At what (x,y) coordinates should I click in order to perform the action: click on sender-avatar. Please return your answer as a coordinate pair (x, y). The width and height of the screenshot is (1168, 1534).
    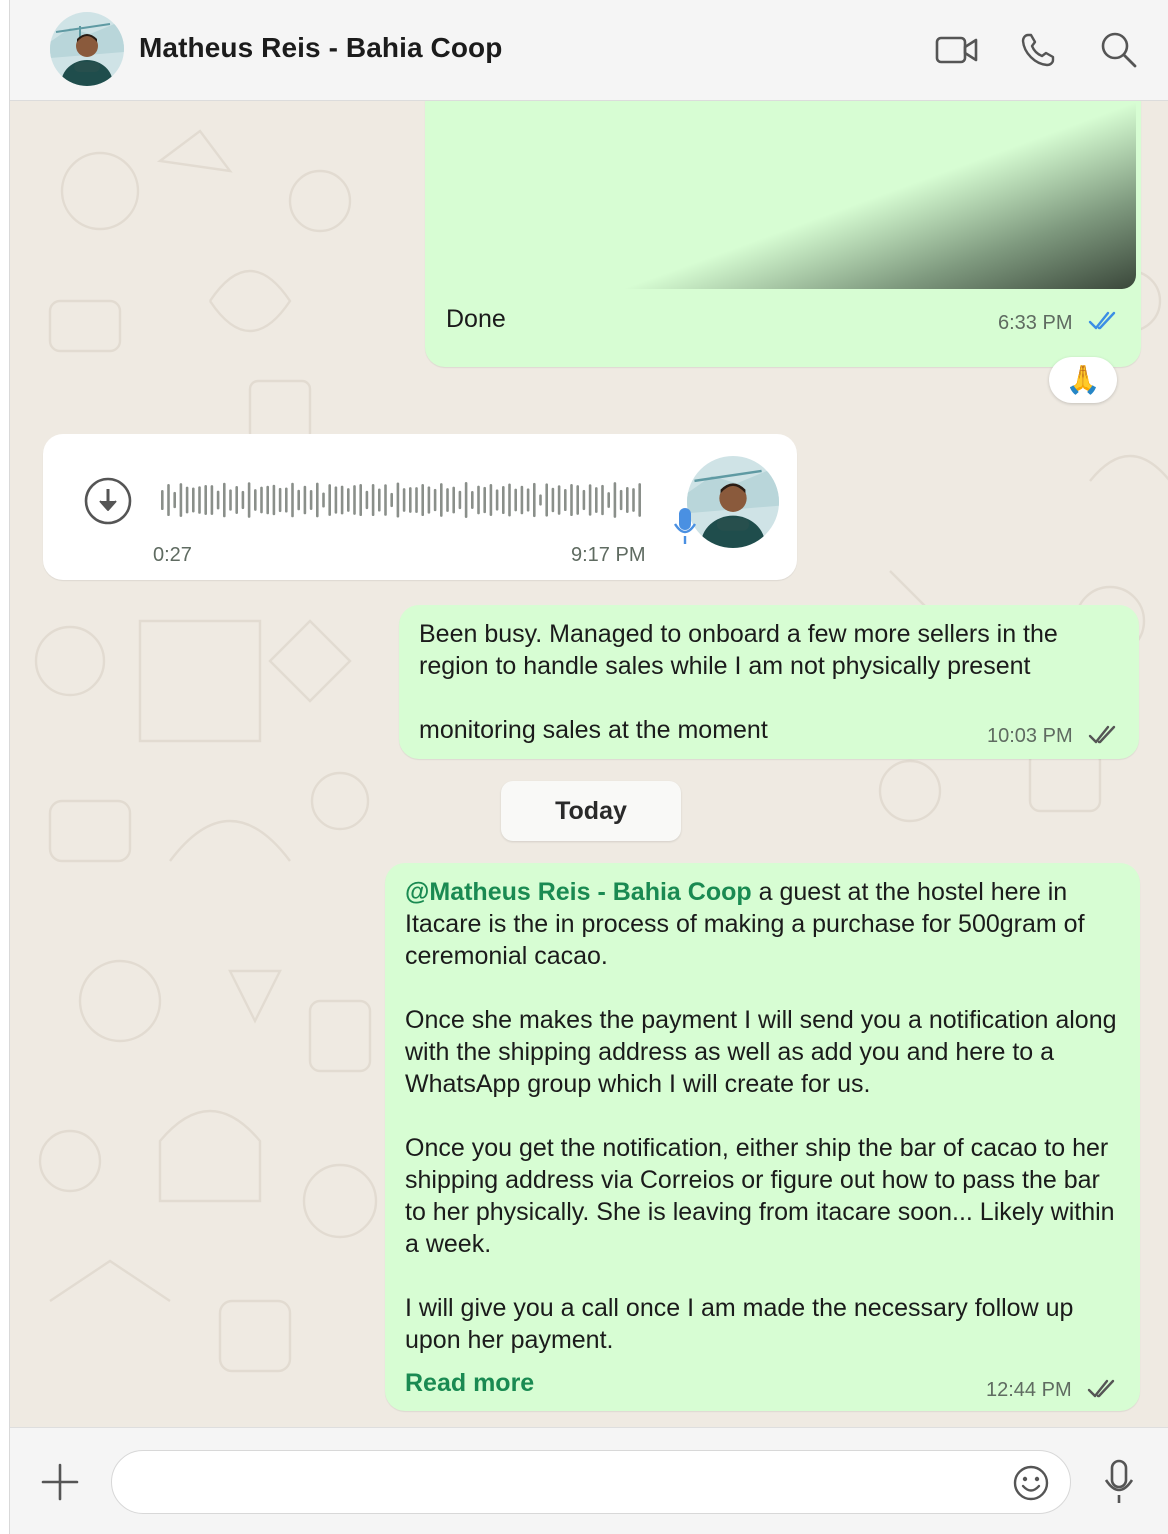
    Looking at the image, I should click on (733, 502).